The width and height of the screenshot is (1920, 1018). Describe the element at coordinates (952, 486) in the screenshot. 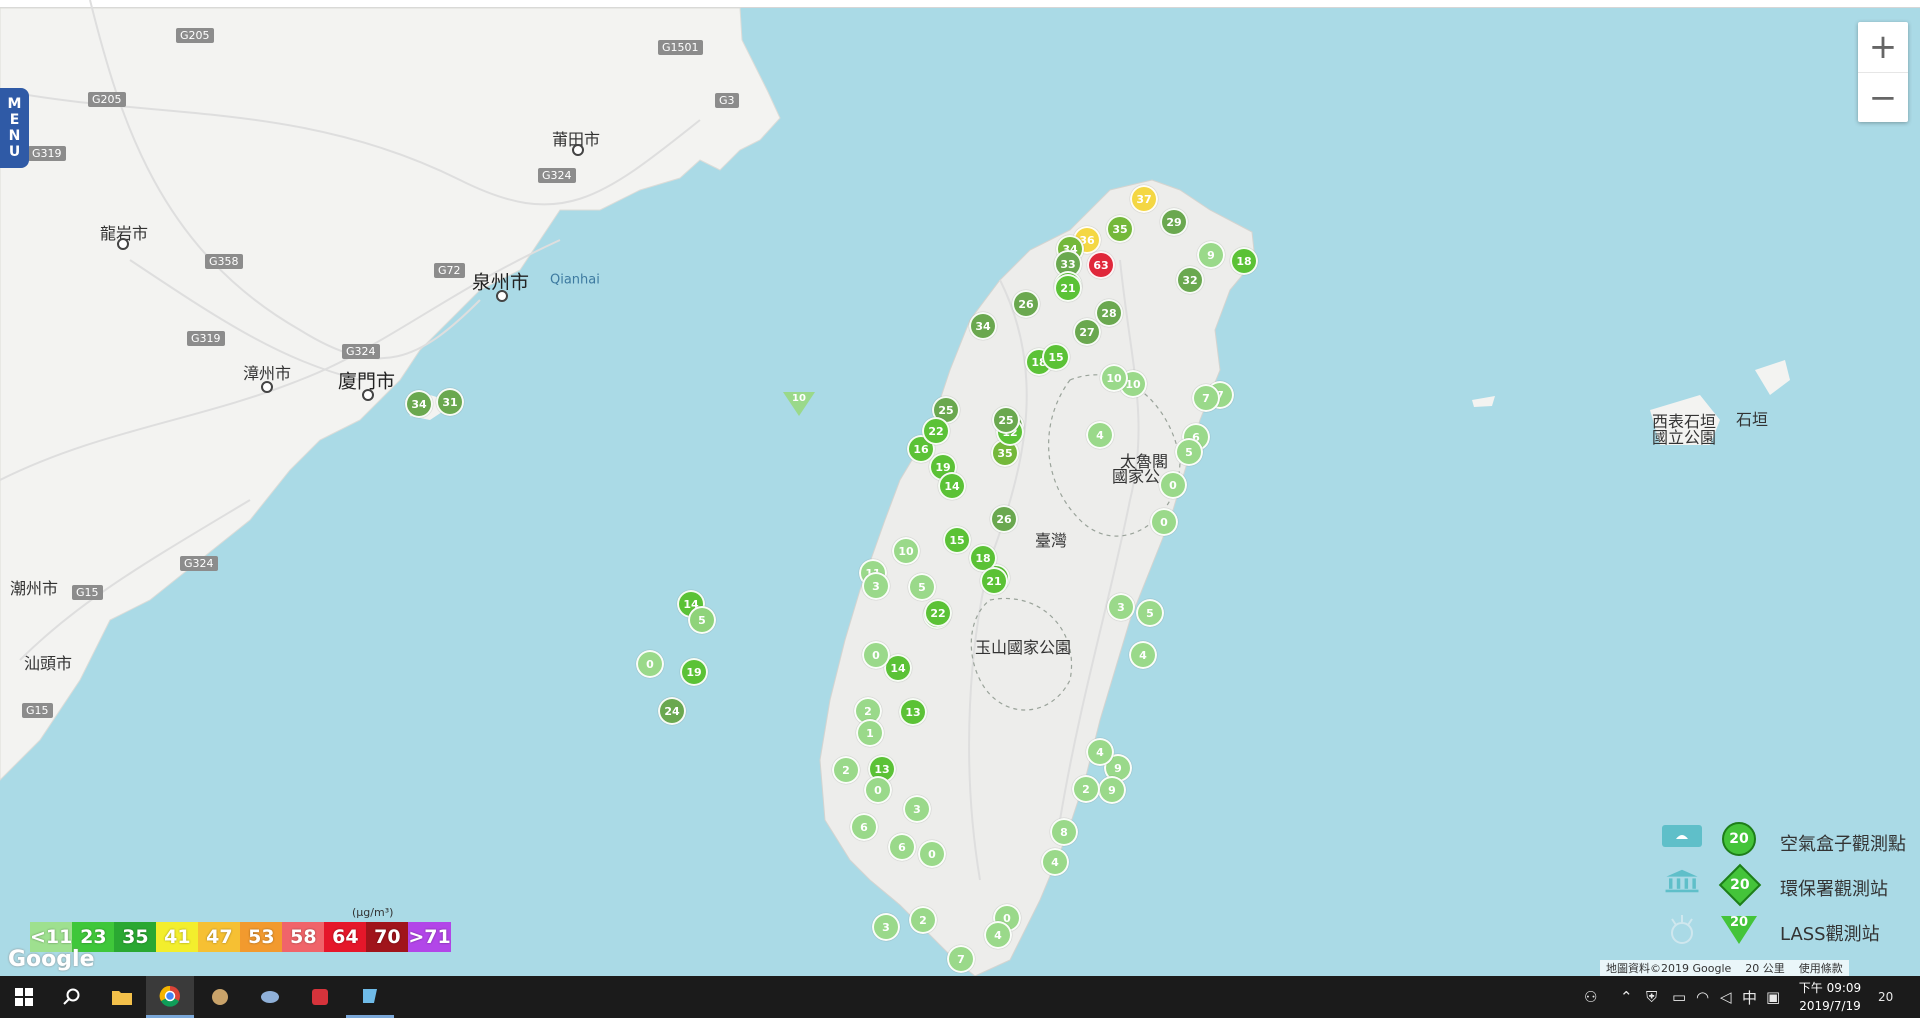

I see `sensor-marker: 14` at that location.